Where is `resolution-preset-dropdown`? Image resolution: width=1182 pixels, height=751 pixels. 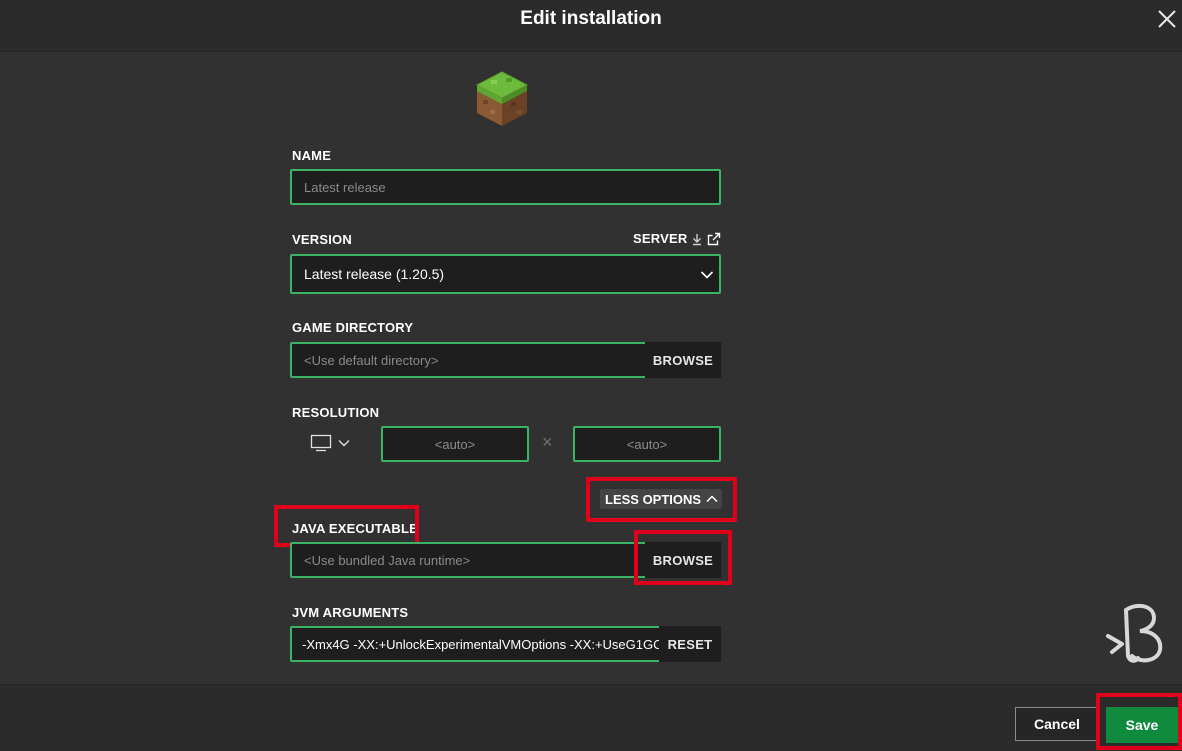
resolution-preset-dropdown is located at coordinates (332, 443).